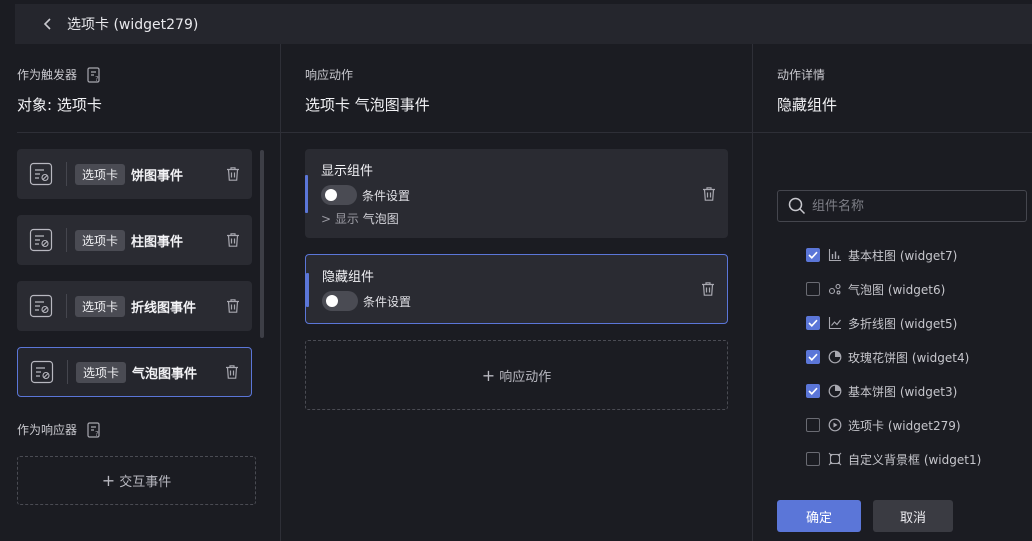  What do you see at coordinates (801, 75) in the screenshot?
I see `details-section-label: 动作详情` at bounding box center [801, 75].